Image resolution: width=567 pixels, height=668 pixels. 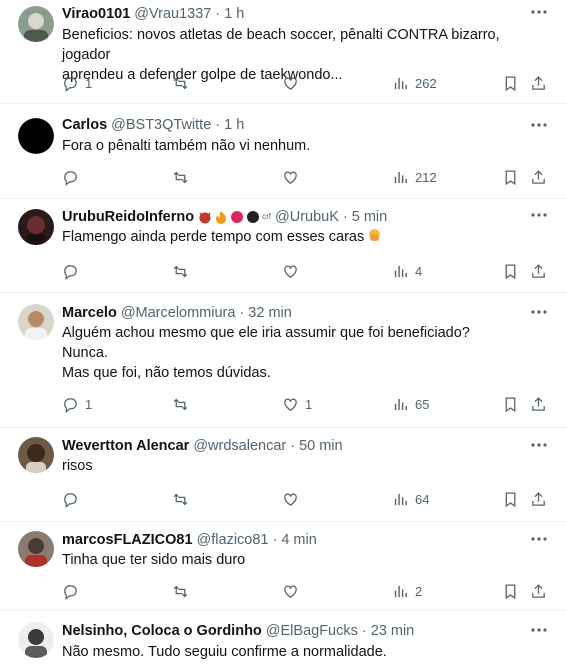 What do you see at coordinates (70, 272) in the screenshot?
I see `reply-icon` at bounding box center [70, 272].